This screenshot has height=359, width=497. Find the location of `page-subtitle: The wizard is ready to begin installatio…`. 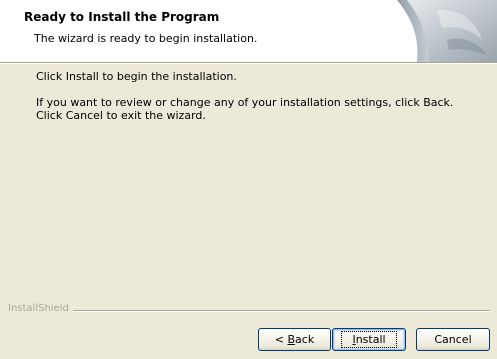

page-subtitle: The wizard is ready to begin installatio… is located at coordinates (146, 38).